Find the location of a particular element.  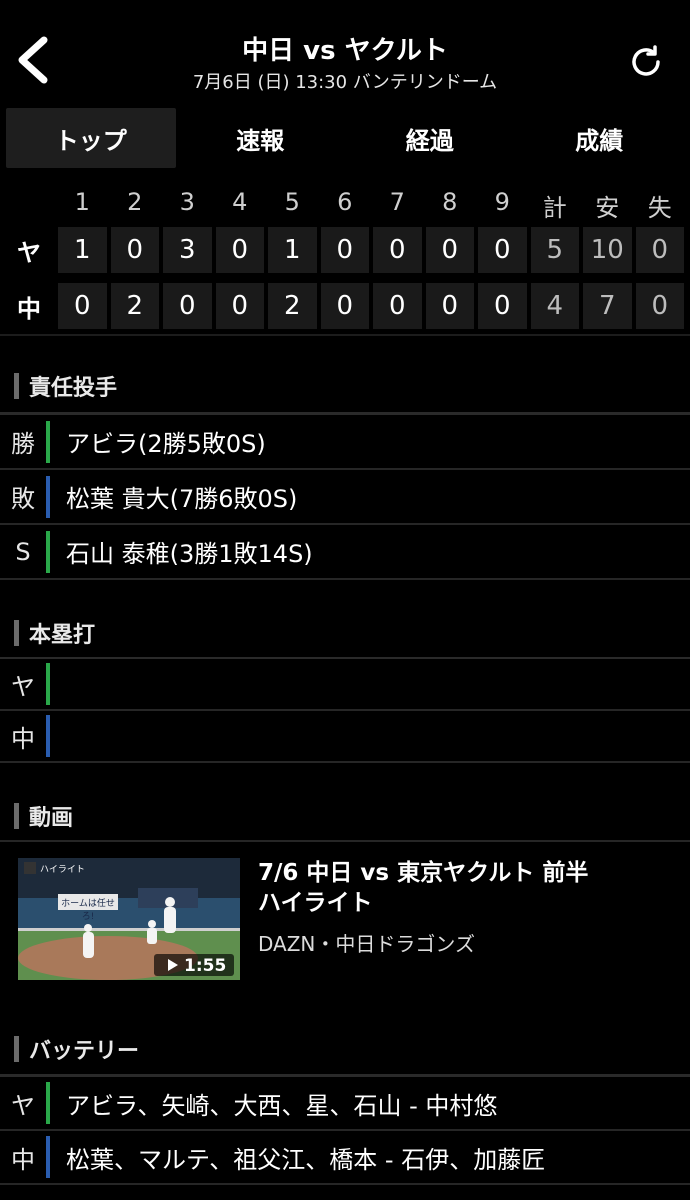

scoreboard-header-cell: 3 is located at coordinates (187, 201).